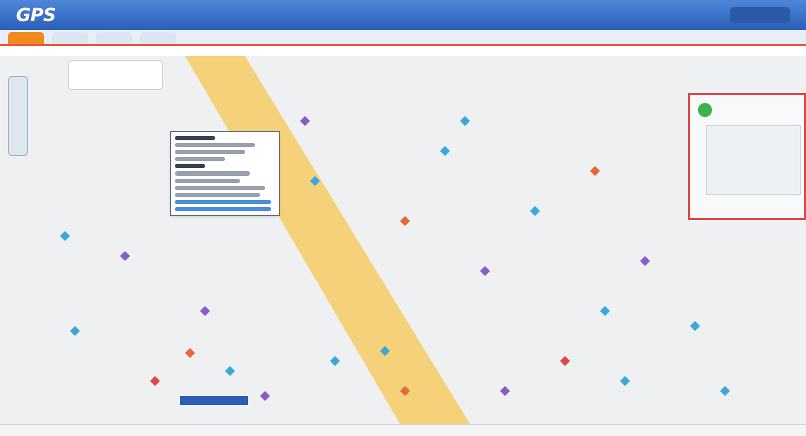 This screenshot has width=806, height=436. Describe the element at coordinates (26, 38) in the screenshot. I see `tab` at that location.